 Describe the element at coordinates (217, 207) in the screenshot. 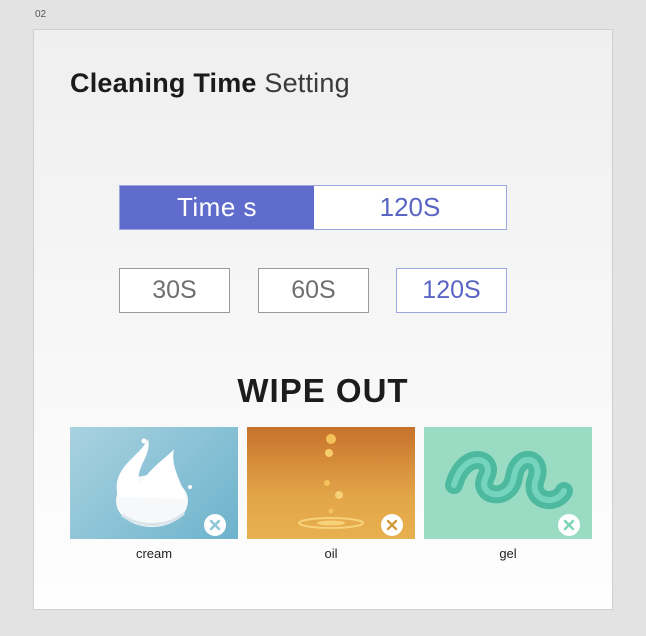

I see `time-label: Time s` at that location.